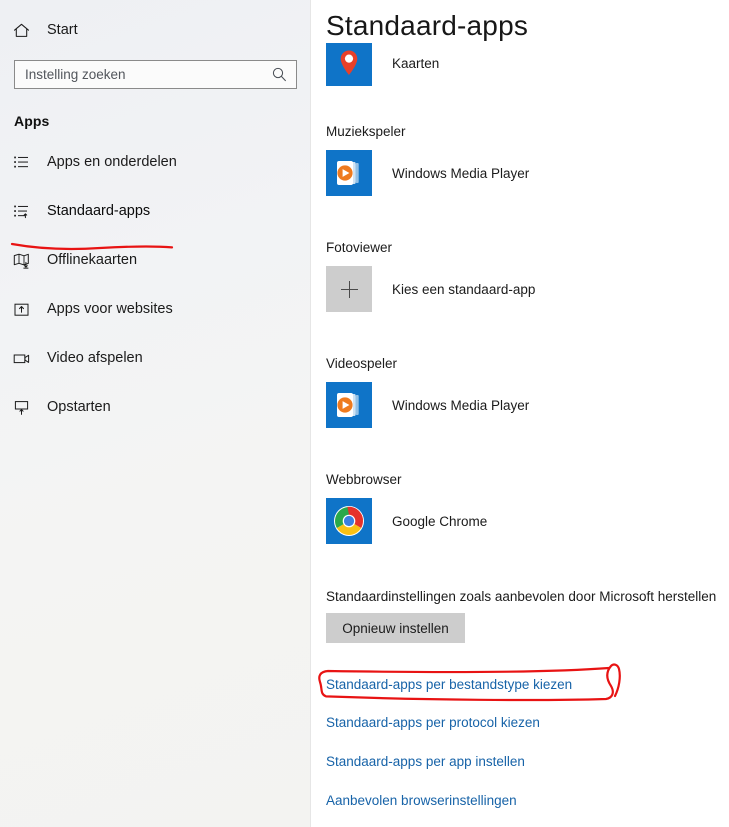  I want to click on map-download-icon, so click(21, 260).